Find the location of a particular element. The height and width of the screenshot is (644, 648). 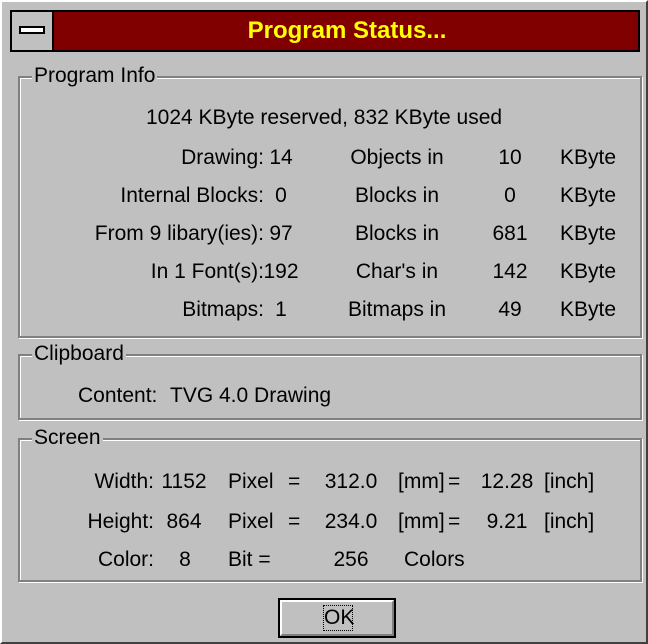

libraries-count: 97 is located at coordinates (281, 233).